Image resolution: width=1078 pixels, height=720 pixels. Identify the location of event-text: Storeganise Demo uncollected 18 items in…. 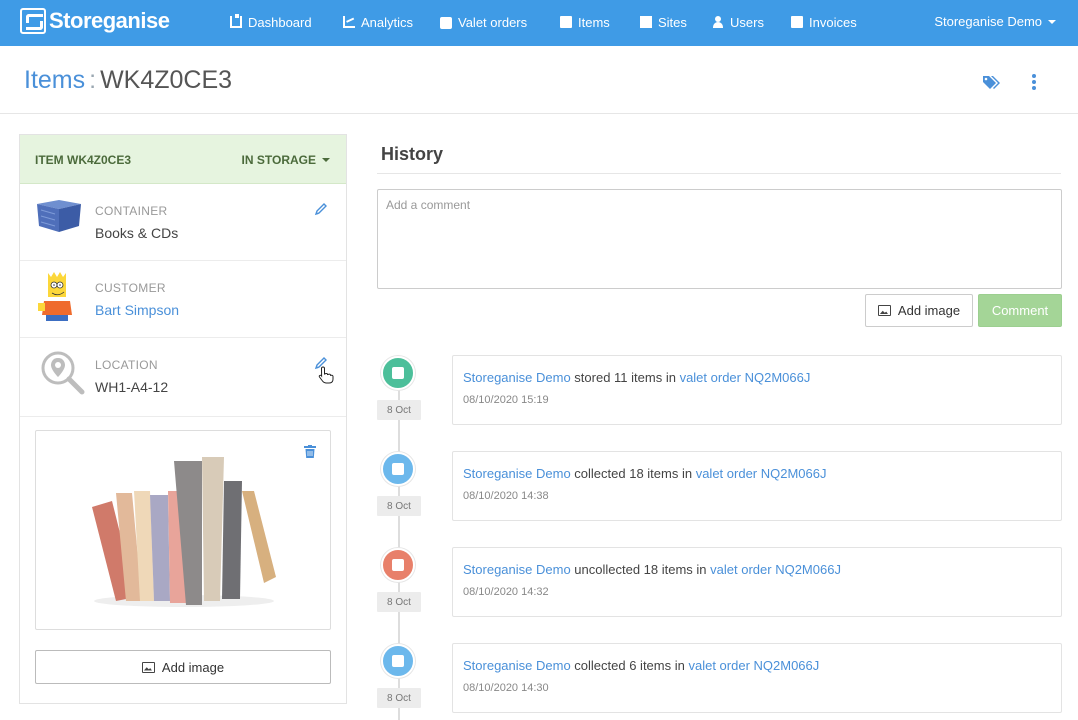
(652, 569).